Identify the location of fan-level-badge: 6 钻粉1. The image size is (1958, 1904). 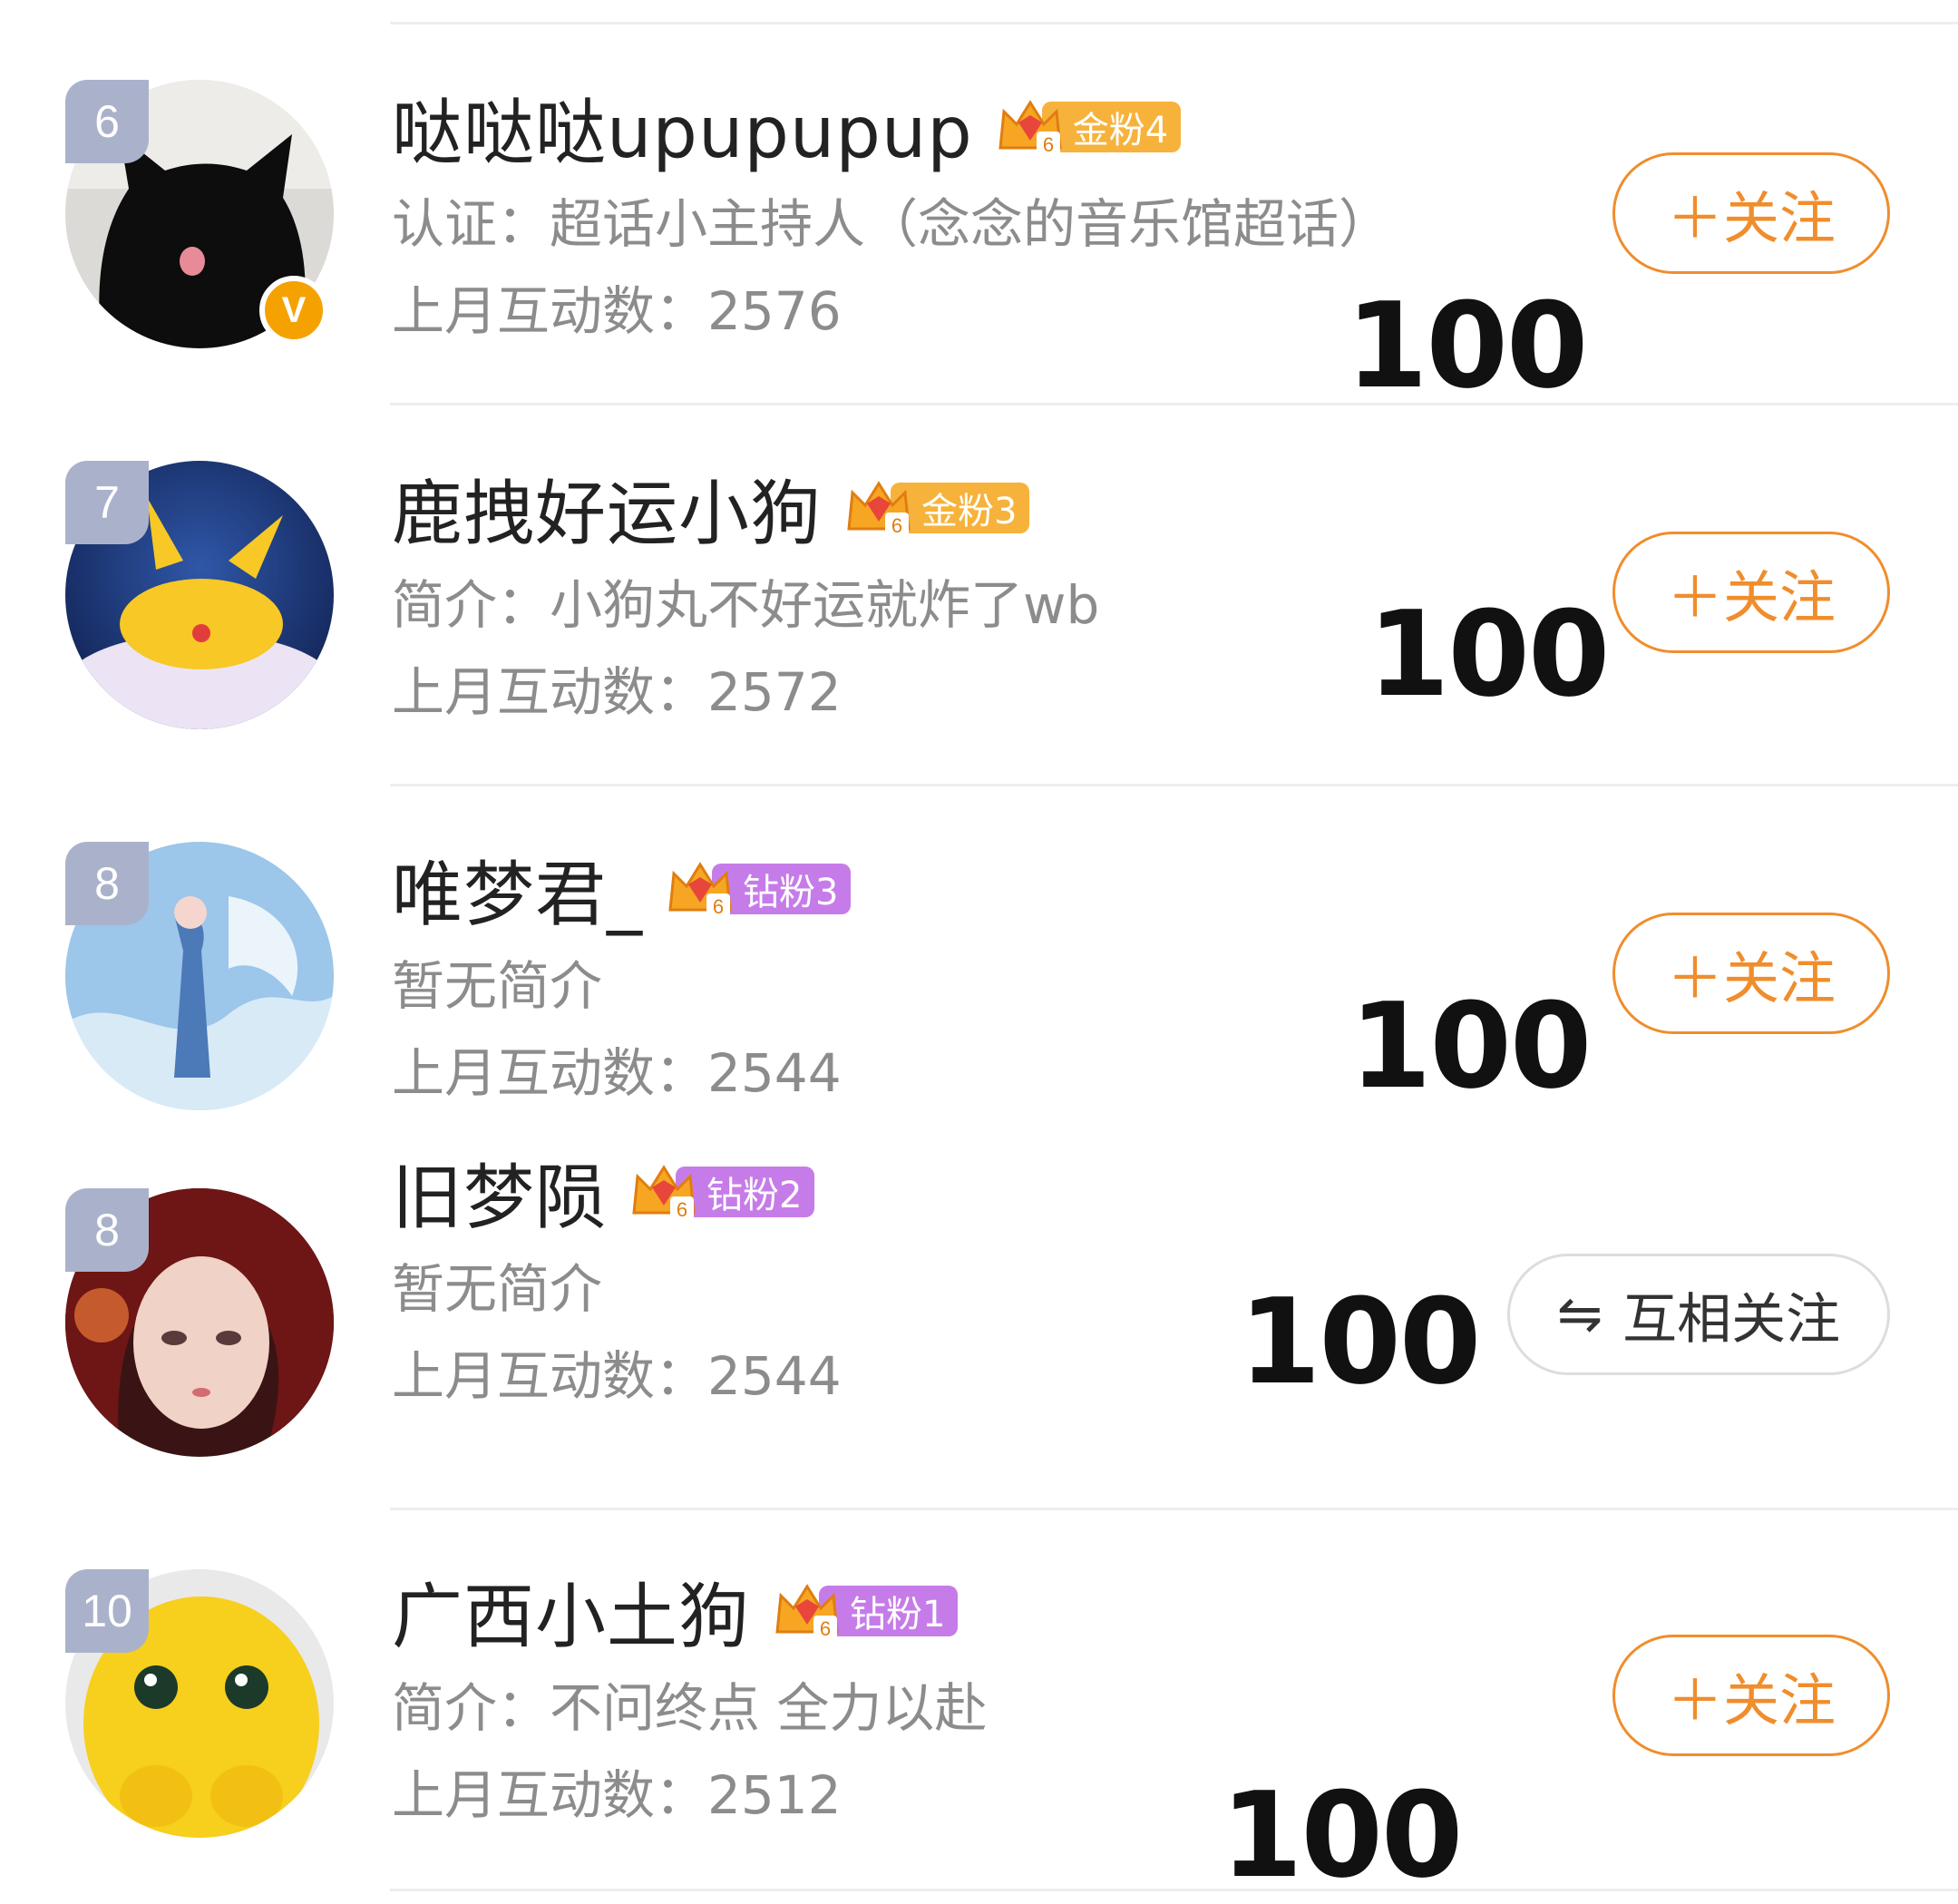
(865, 1611).